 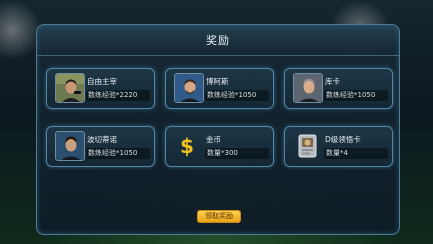 I want to click on reward-name: 博阿斯, so click(x=217, y=81).